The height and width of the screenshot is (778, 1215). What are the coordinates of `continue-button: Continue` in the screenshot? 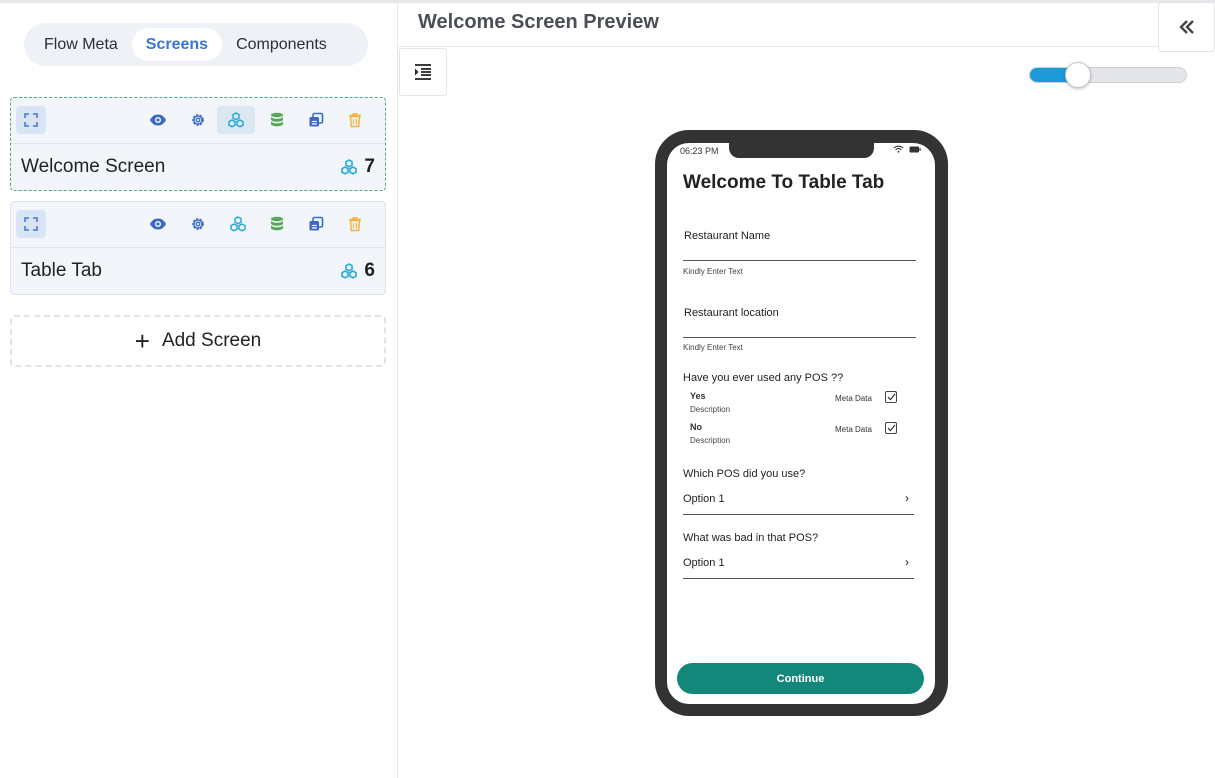 It's located at (800, 678).